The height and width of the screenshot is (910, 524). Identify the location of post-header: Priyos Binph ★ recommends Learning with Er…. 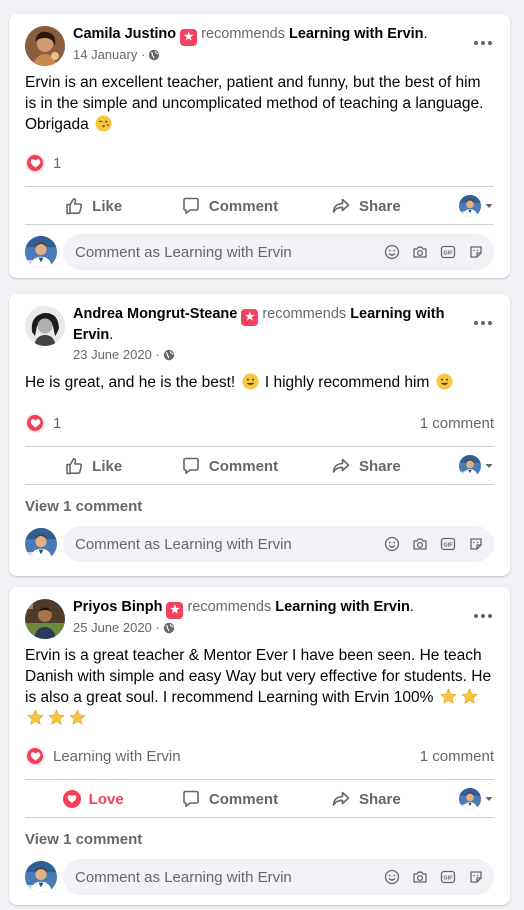
(261, 608).